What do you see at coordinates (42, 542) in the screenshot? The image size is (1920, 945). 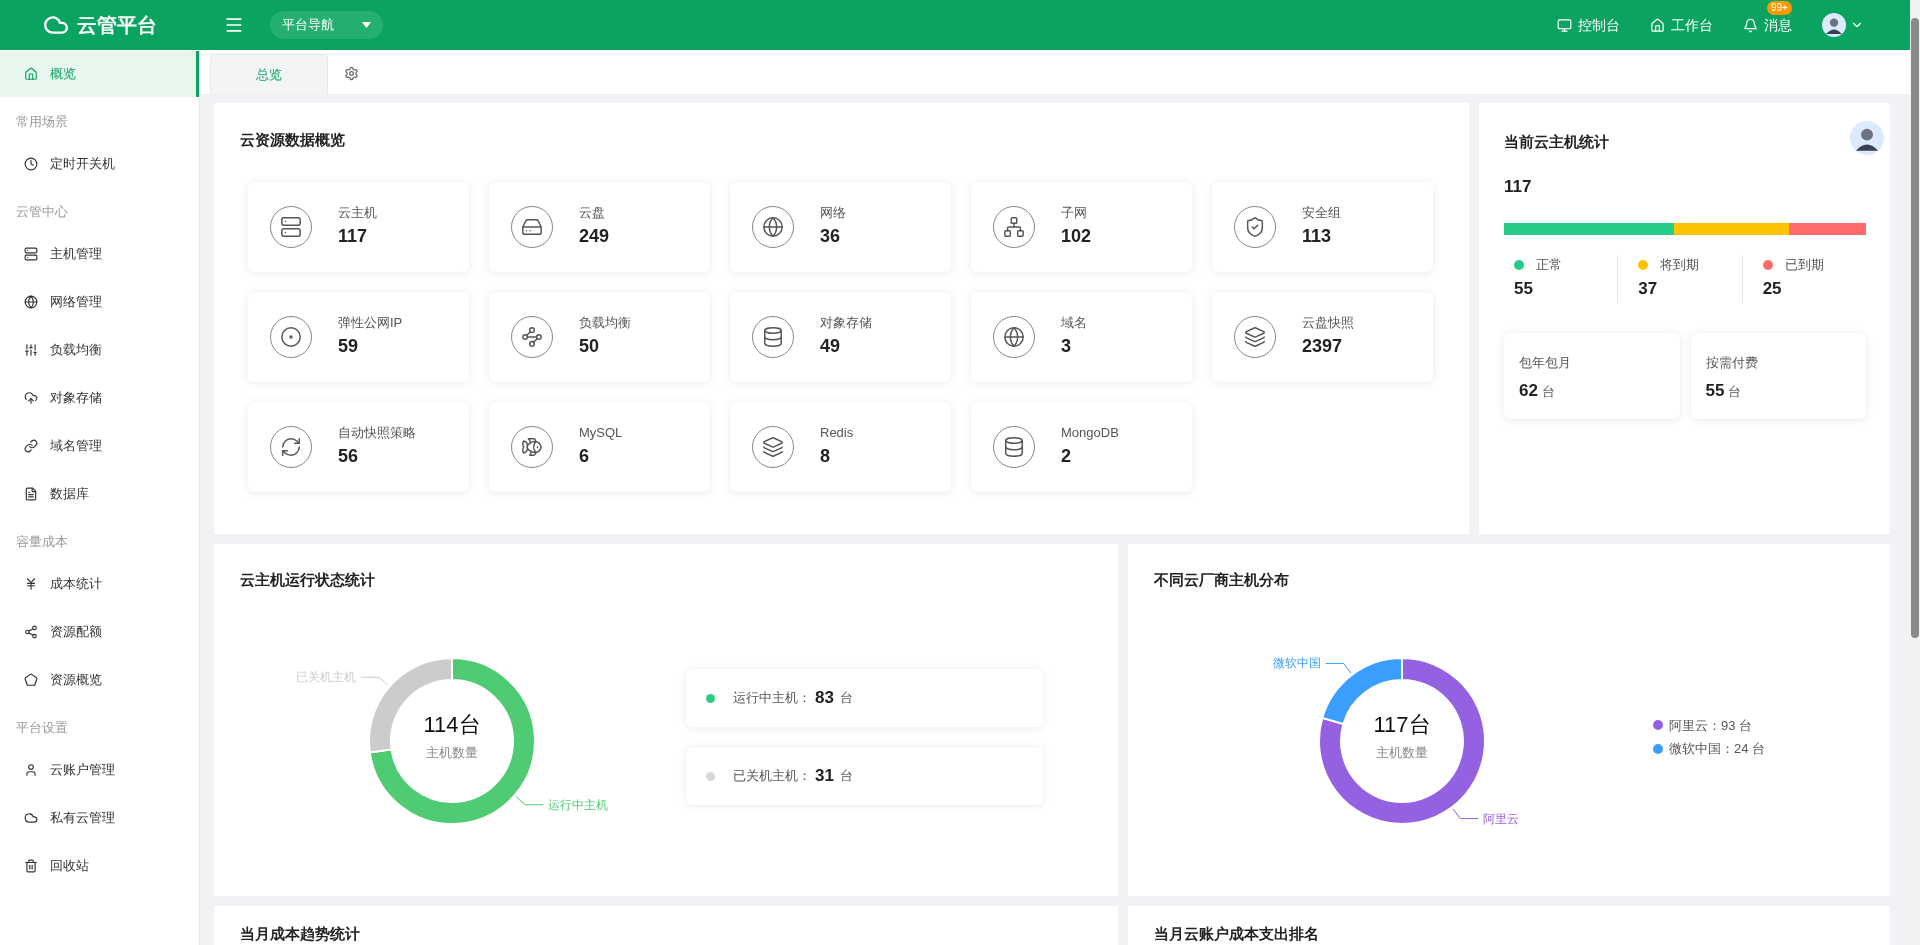 I see `sidebar-group-label: 容量成本` at bounding box center [42, 542].